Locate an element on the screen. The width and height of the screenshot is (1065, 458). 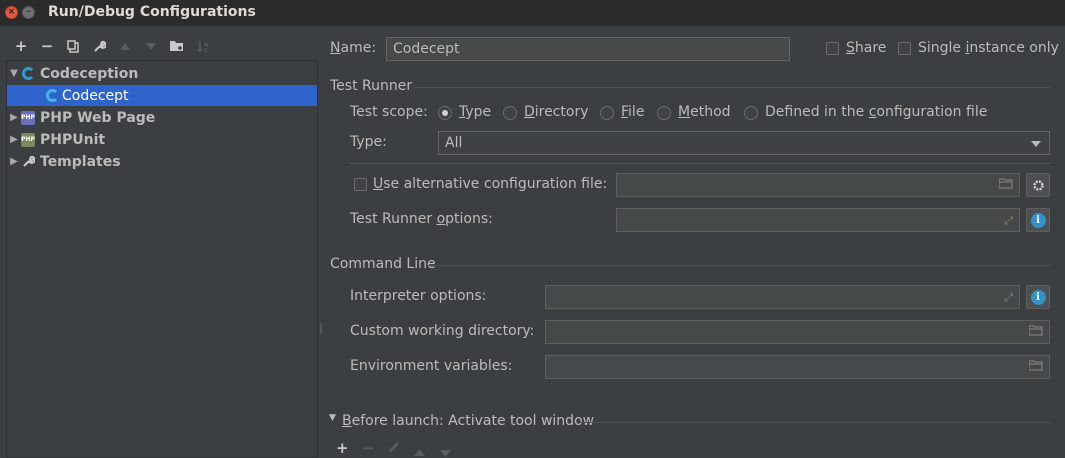
expanded-arrow-icon: ▼ is located at coordinates (14, 73).